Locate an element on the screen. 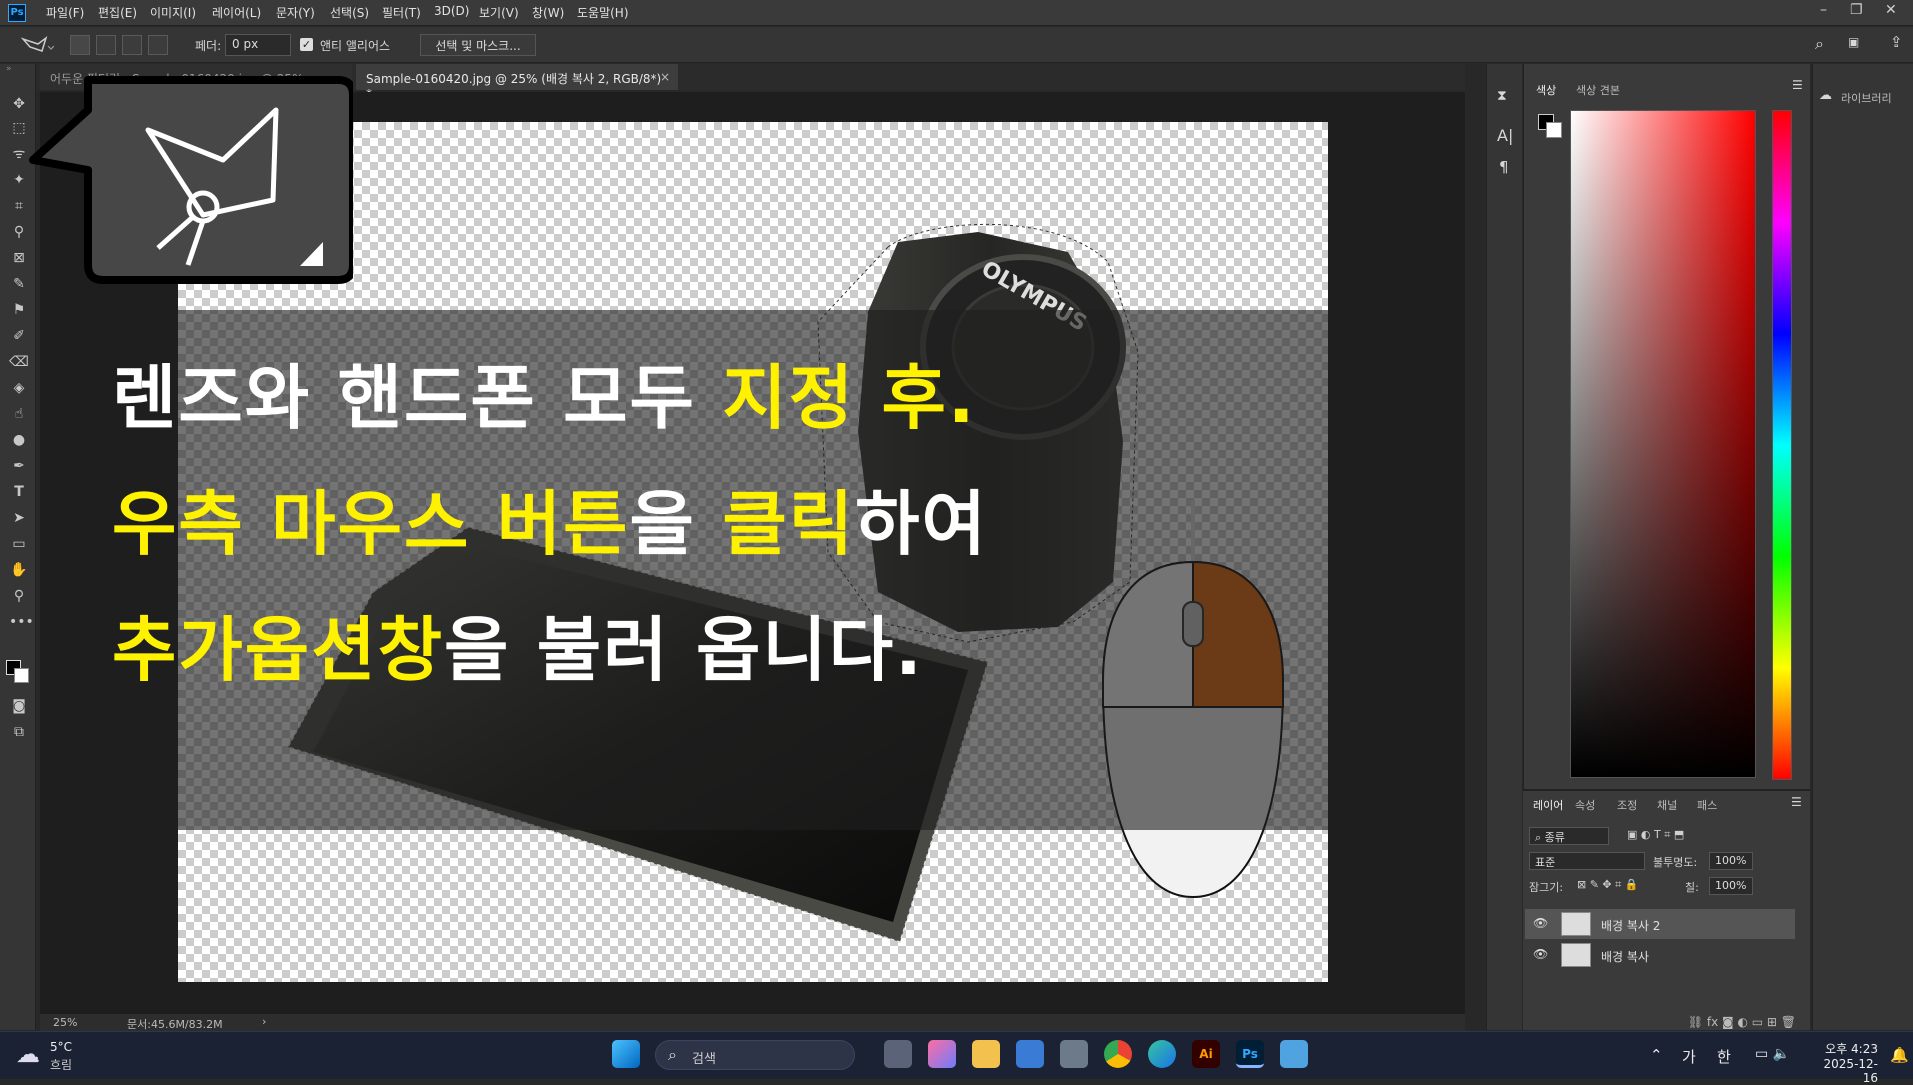 This screenshot has width=1913, height=1085. layer-row-selected: 👁 배경 복사 2 is located at coordinates (1660, 924).